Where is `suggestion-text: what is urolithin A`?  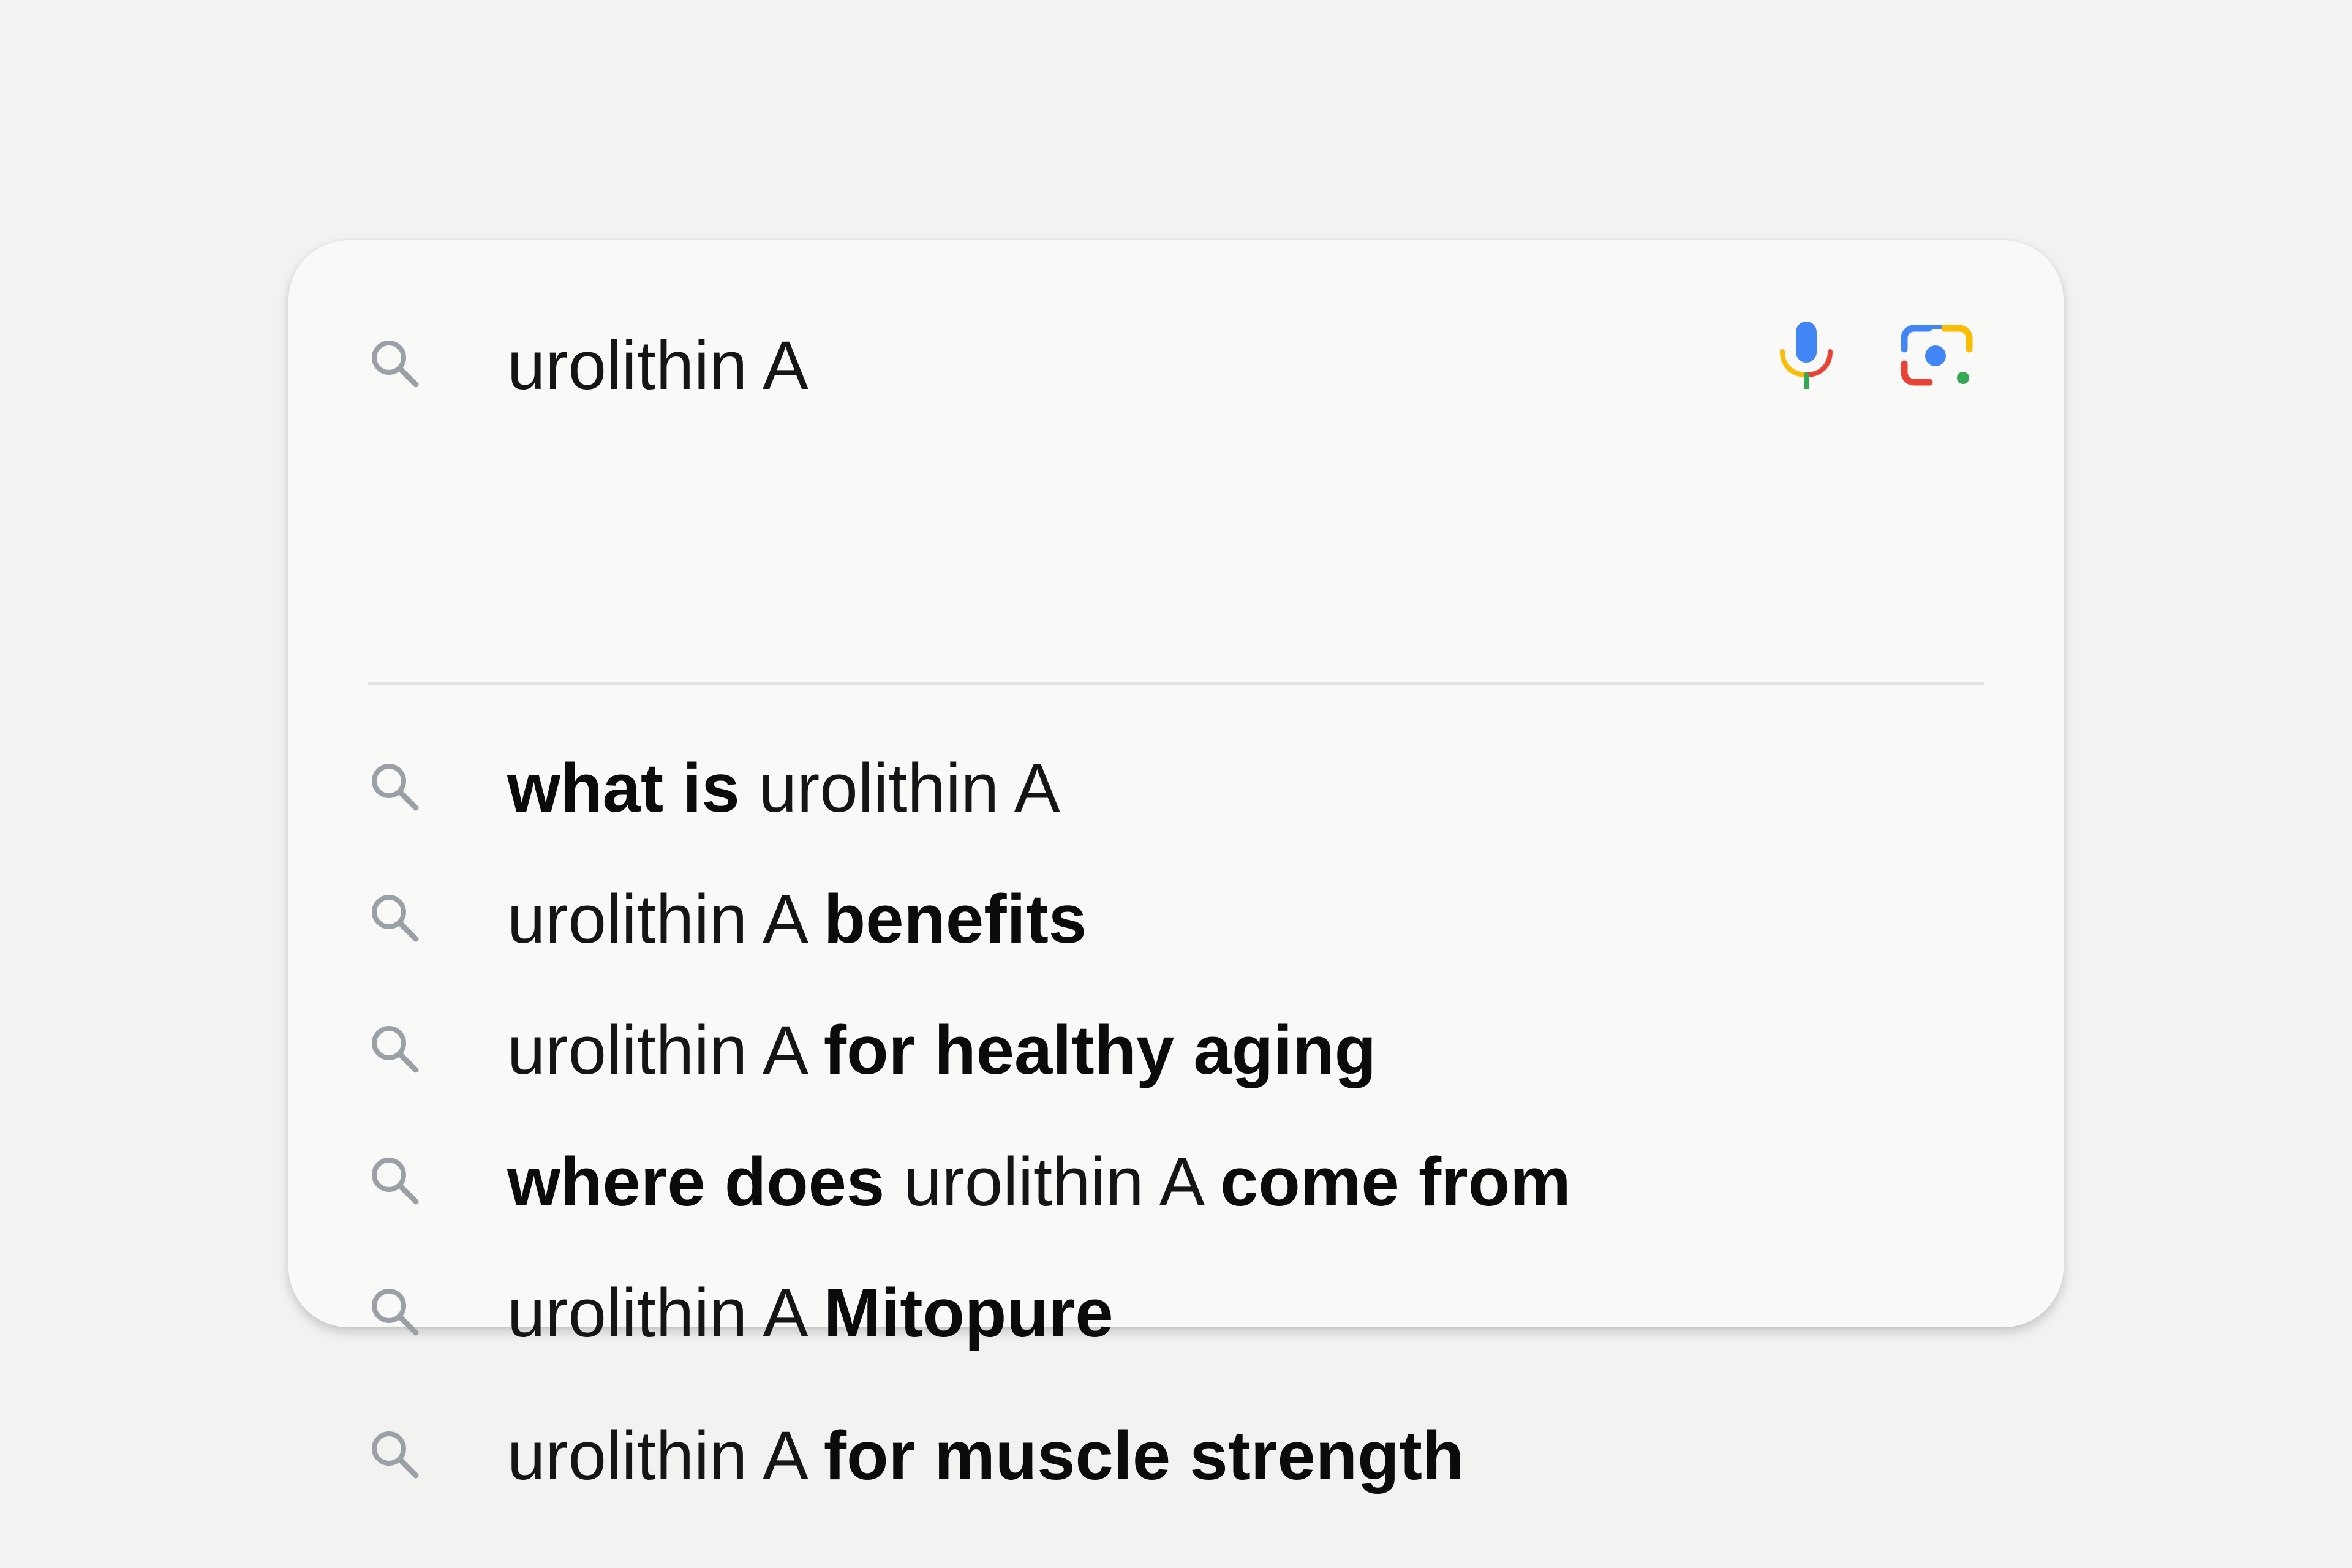
suggestion-text: what is urolithin A is located at coordinates (783, 788).